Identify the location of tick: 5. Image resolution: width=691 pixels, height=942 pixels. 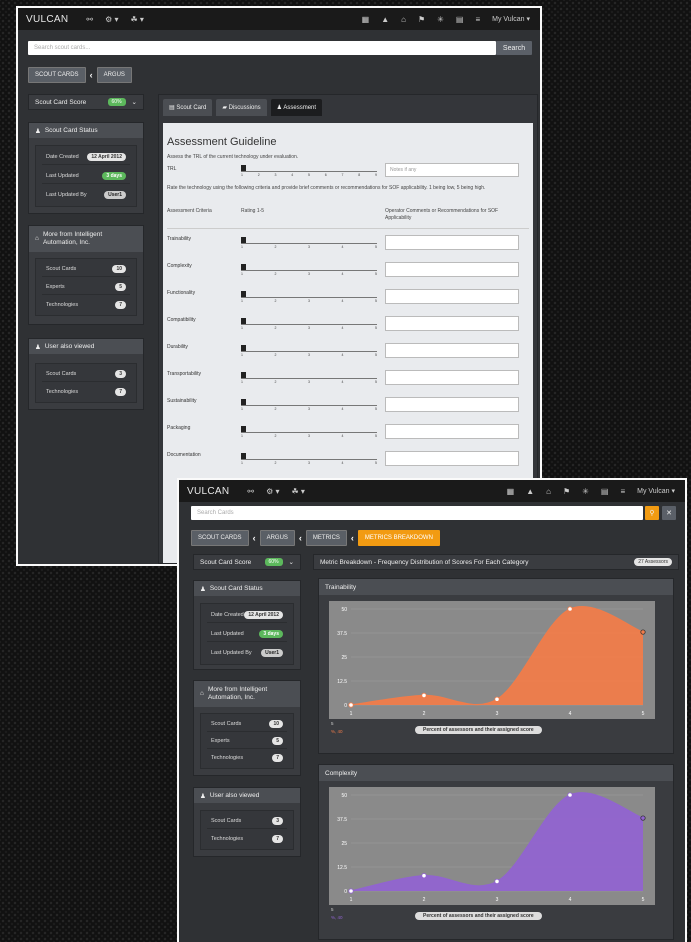
(309, 175).